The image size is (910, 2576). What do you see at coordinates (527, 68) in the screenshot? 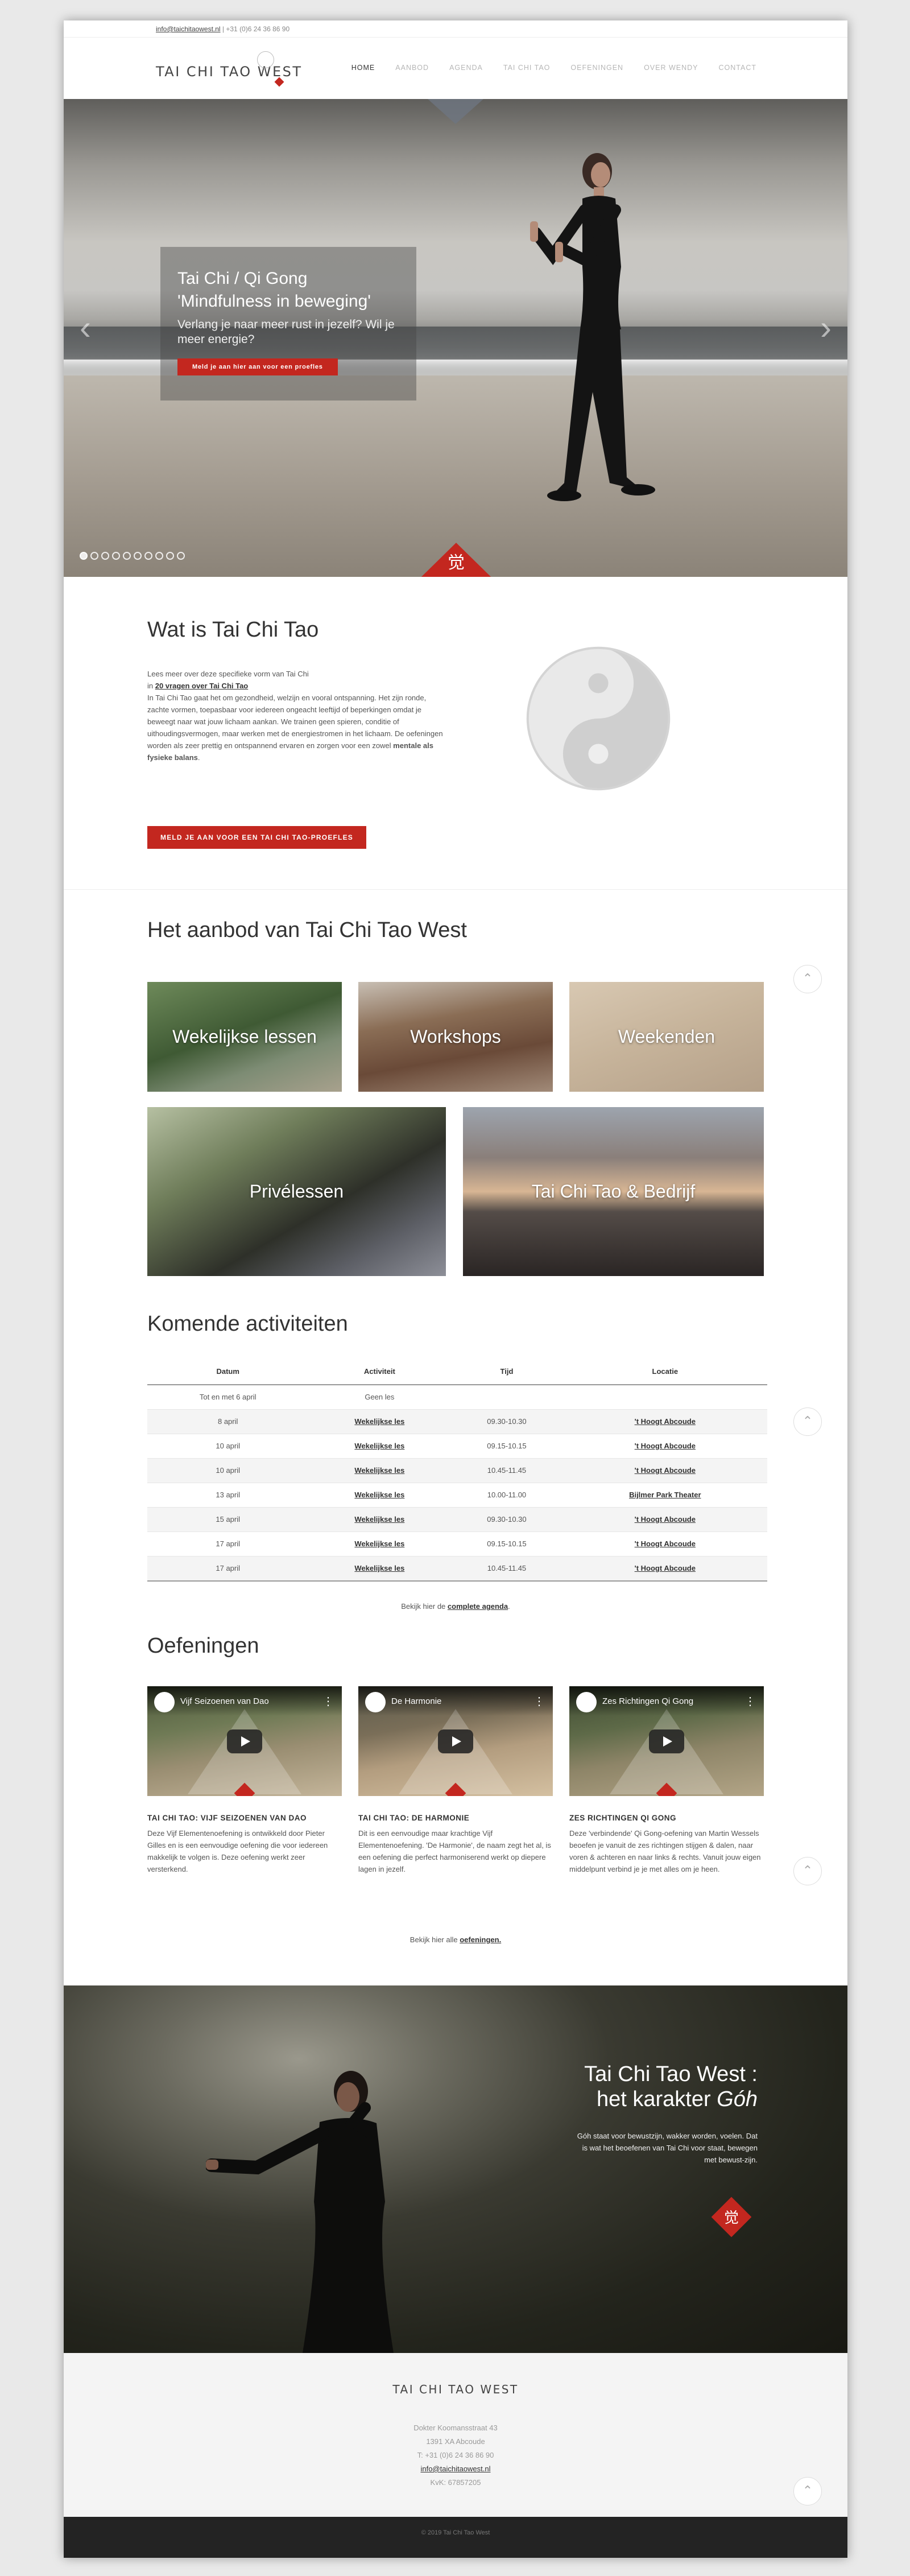
I see `nav-tai-chi-tao: TAI CHI TAO` at bounding box center [527, 68].